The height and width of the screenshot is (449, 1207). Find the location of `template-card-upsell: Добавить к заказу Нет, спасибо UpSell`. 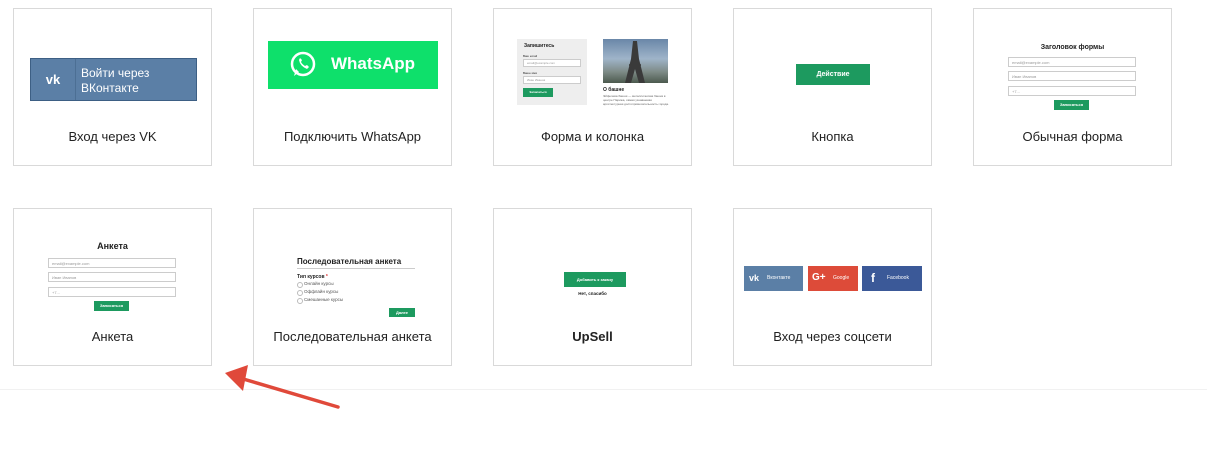

template-card-upsell: Добавить к заказу Нет, спасибо UpSell is located at coordinates (592, 287).